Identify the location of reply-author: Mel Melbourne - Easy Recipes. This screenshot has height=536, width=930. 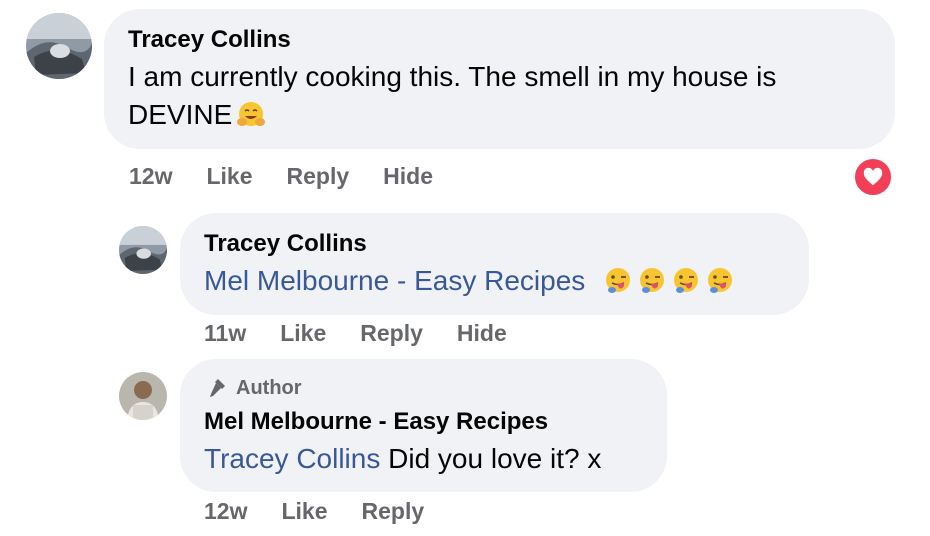
(376, 422).